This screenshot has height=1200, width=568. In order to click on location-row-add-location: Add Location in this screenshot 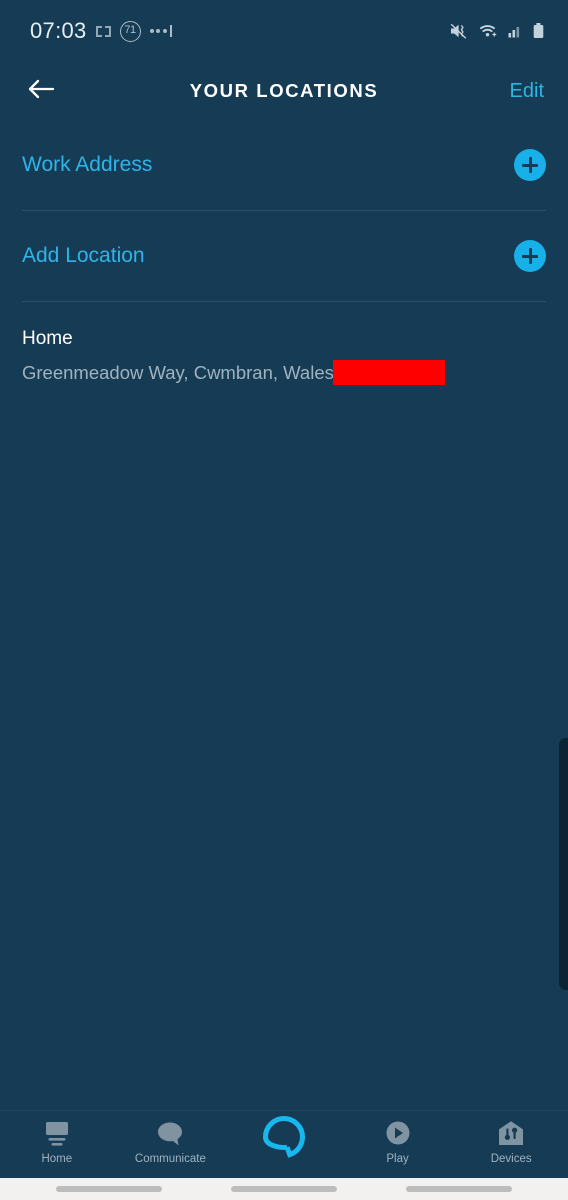, I will do `click(284, 256)`.